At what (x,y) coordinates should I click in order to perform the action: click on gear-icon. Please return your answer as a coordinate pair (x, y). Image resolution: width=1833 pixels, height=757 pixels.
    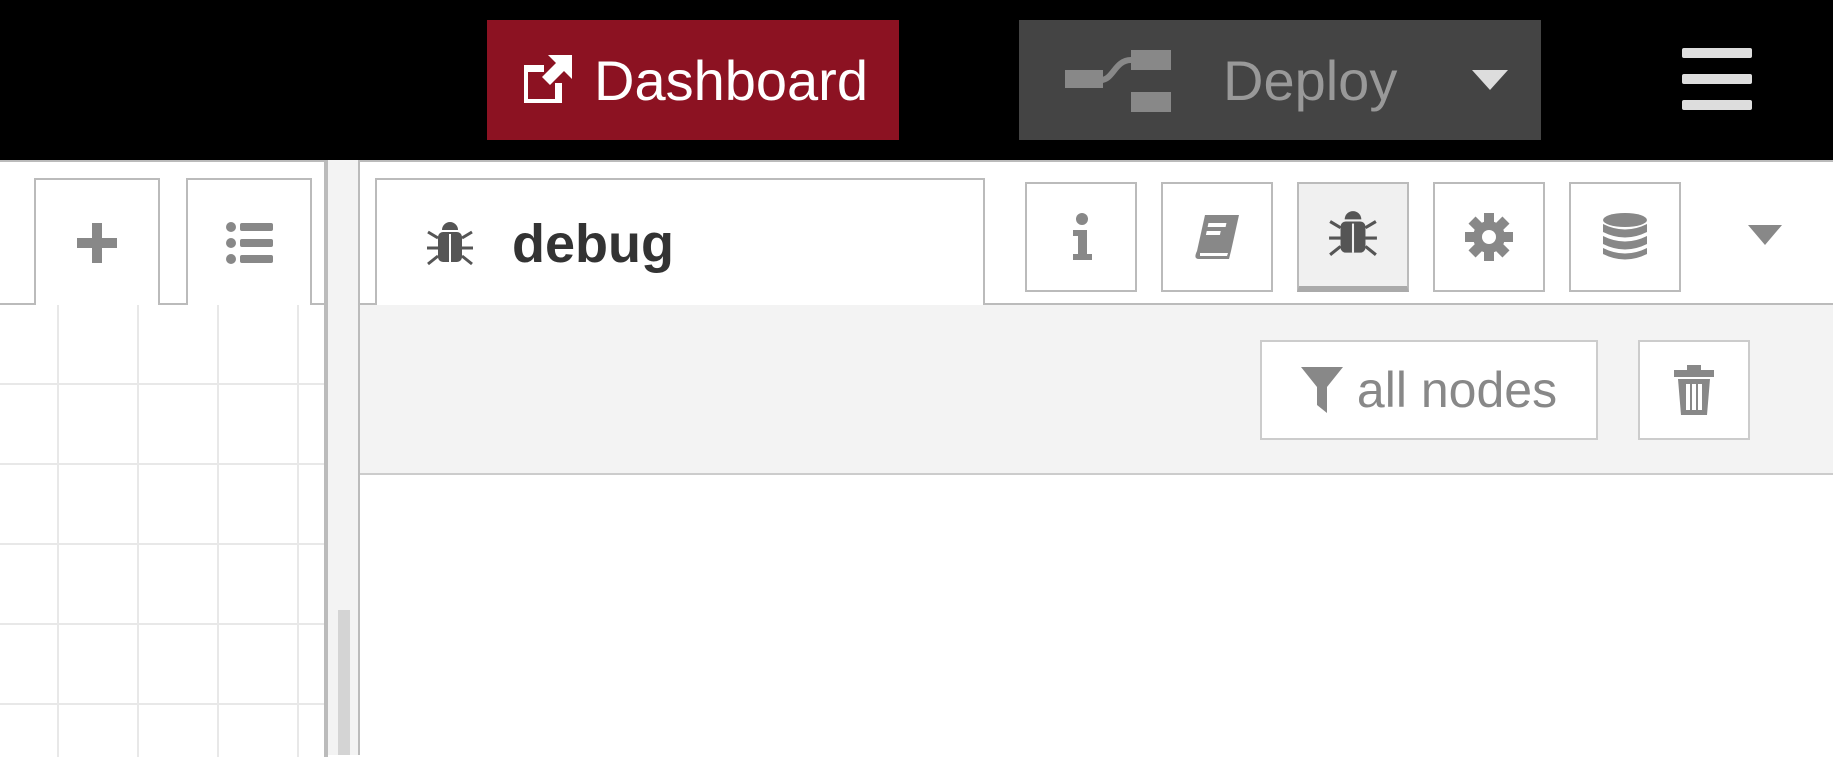
    Looking at the image, I should click on (1489, 237).